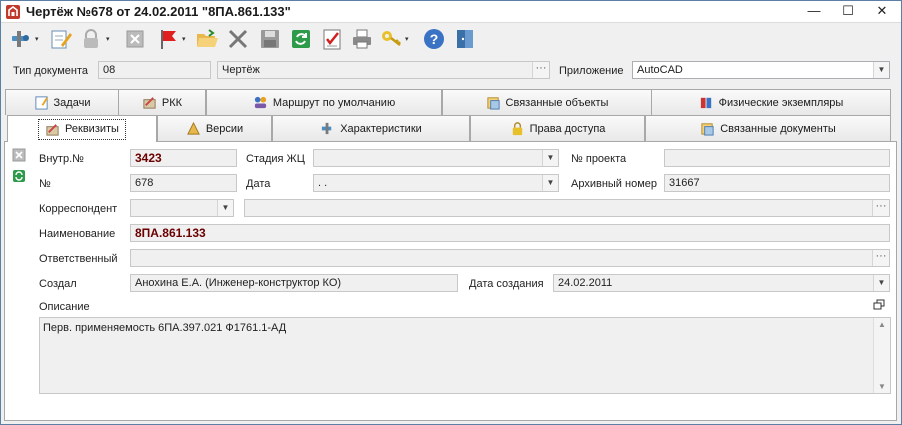  What do you see at coordinates (193, 128) in the screenshot?
I see `versions-icon` at bounding box center [193, 128].